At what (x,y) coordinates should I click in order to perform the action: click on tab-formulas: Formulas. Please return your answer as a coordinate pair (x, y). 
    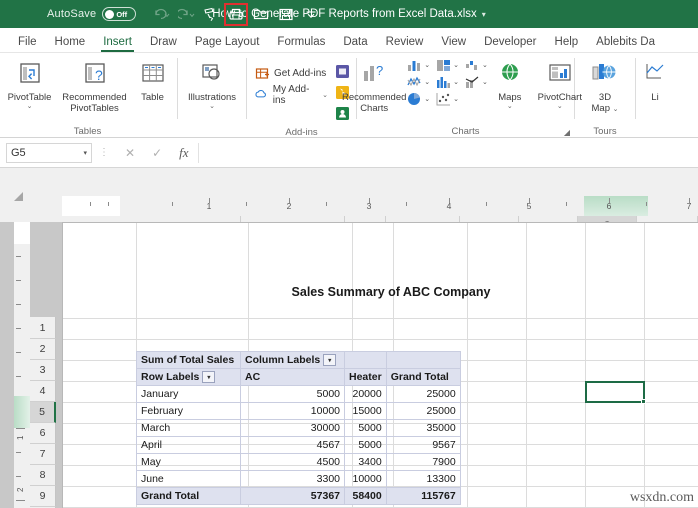
    Looking at the image, I should click on (301, 43).